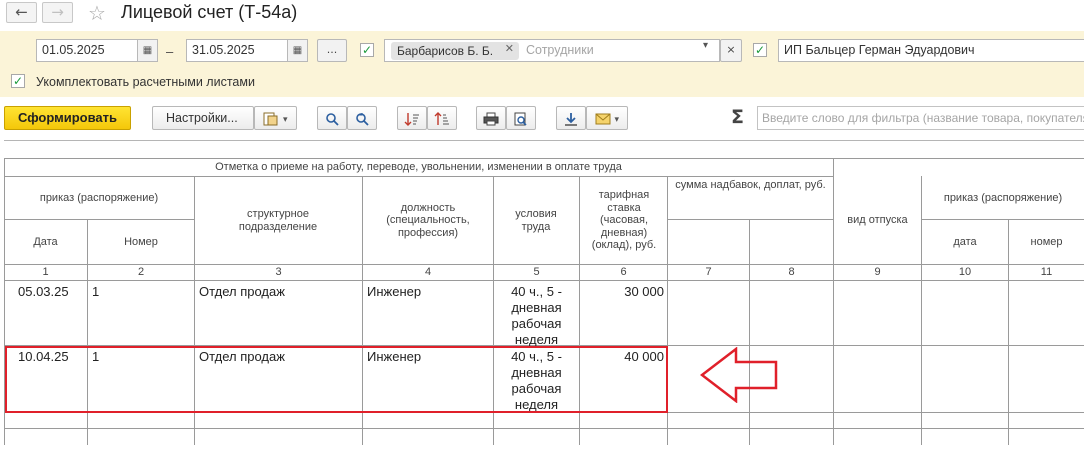 The image size is (1084, 450). Describe the element at coordinates (97, 13) in the screenshot. I see `favorite-star-icon: ☆` at that location.